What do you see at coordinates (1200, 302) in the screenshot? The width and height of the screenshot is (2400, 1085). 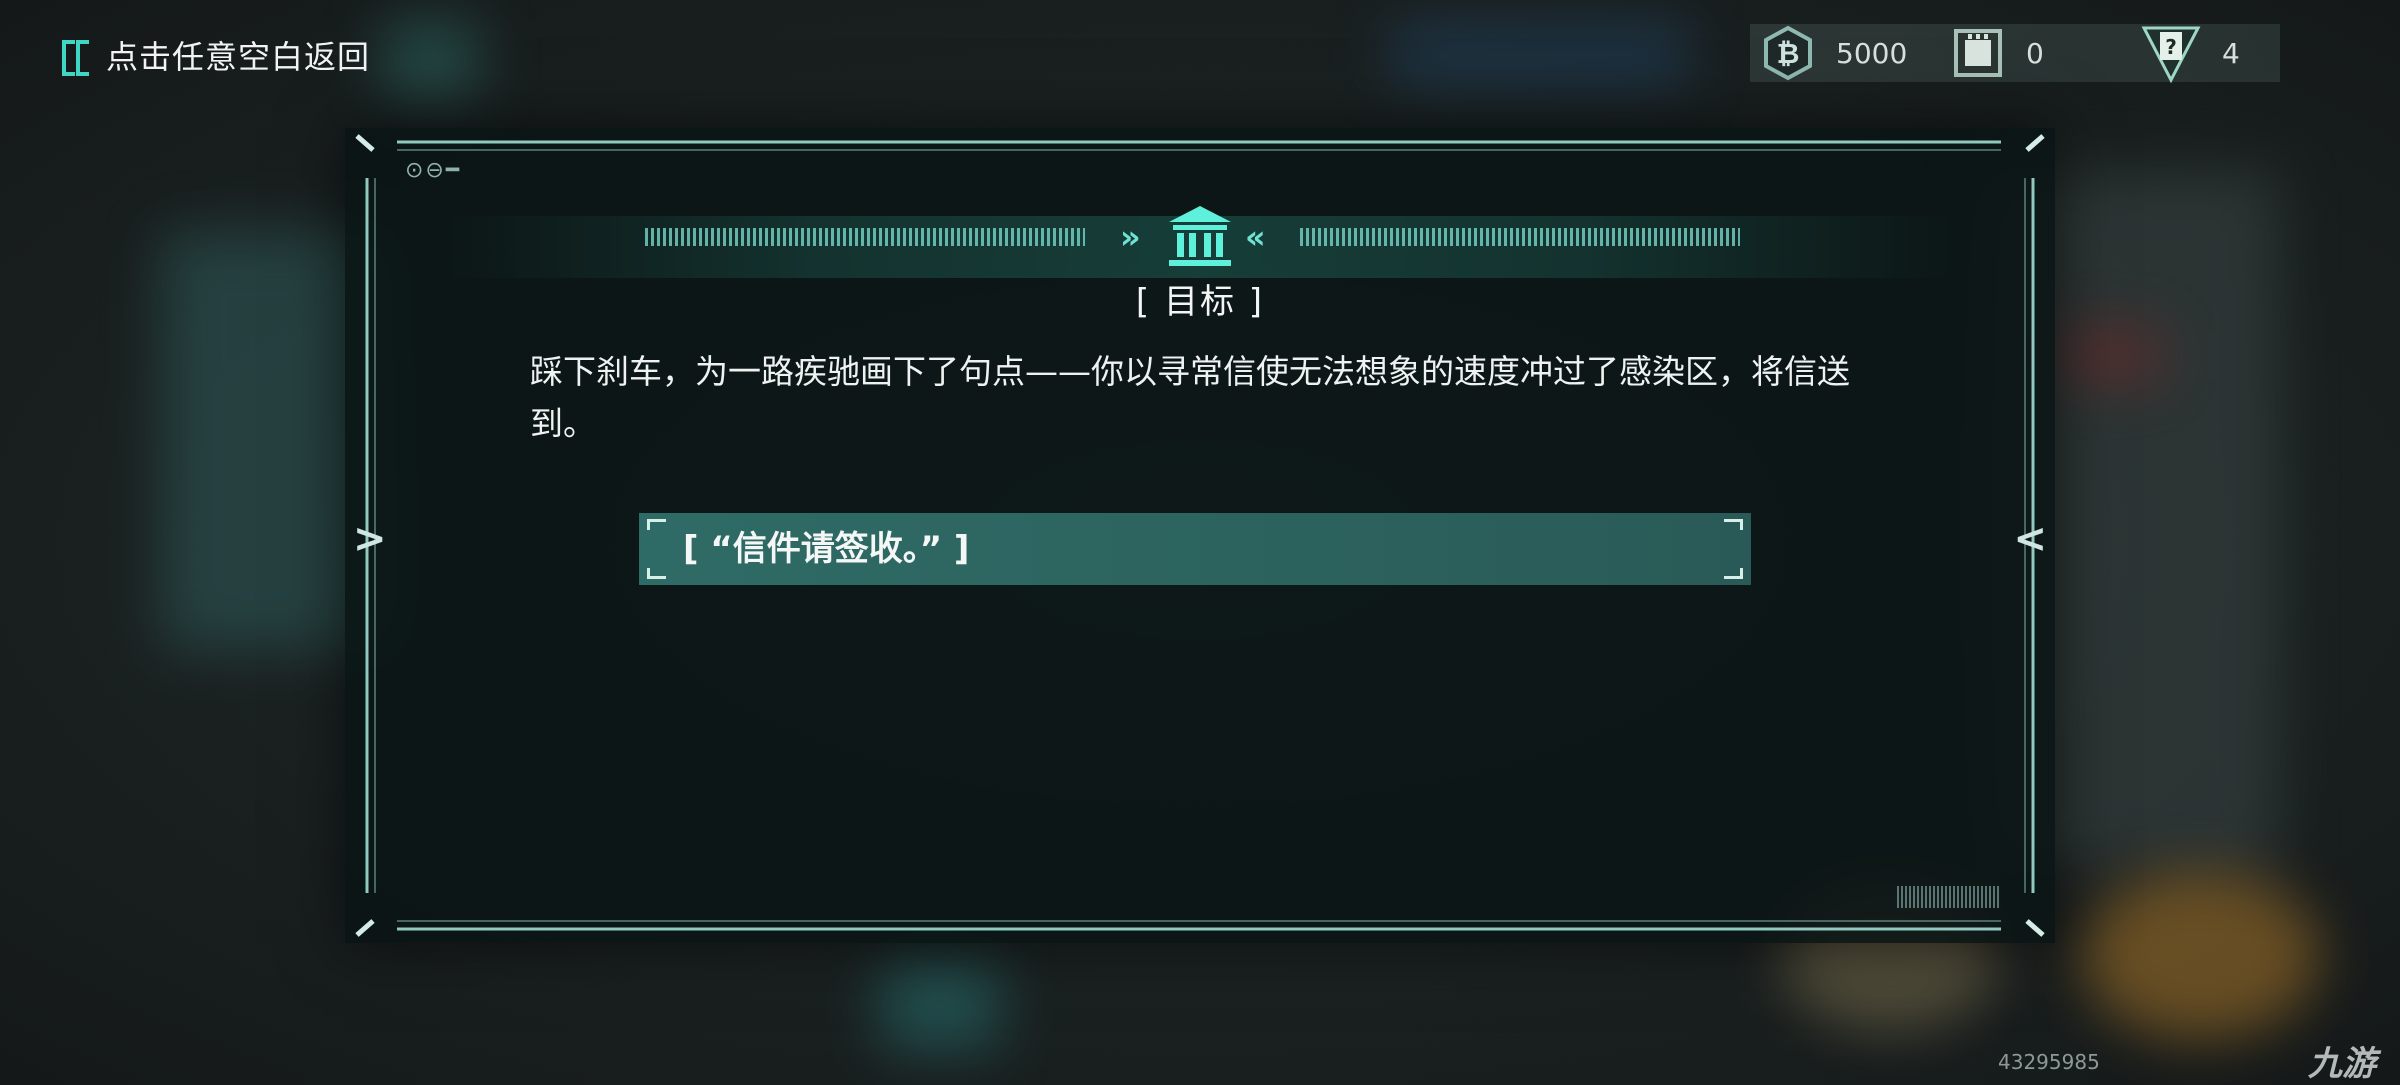 I see `objective-title: [ 目标 ]` at bounding box center [1200, 302].